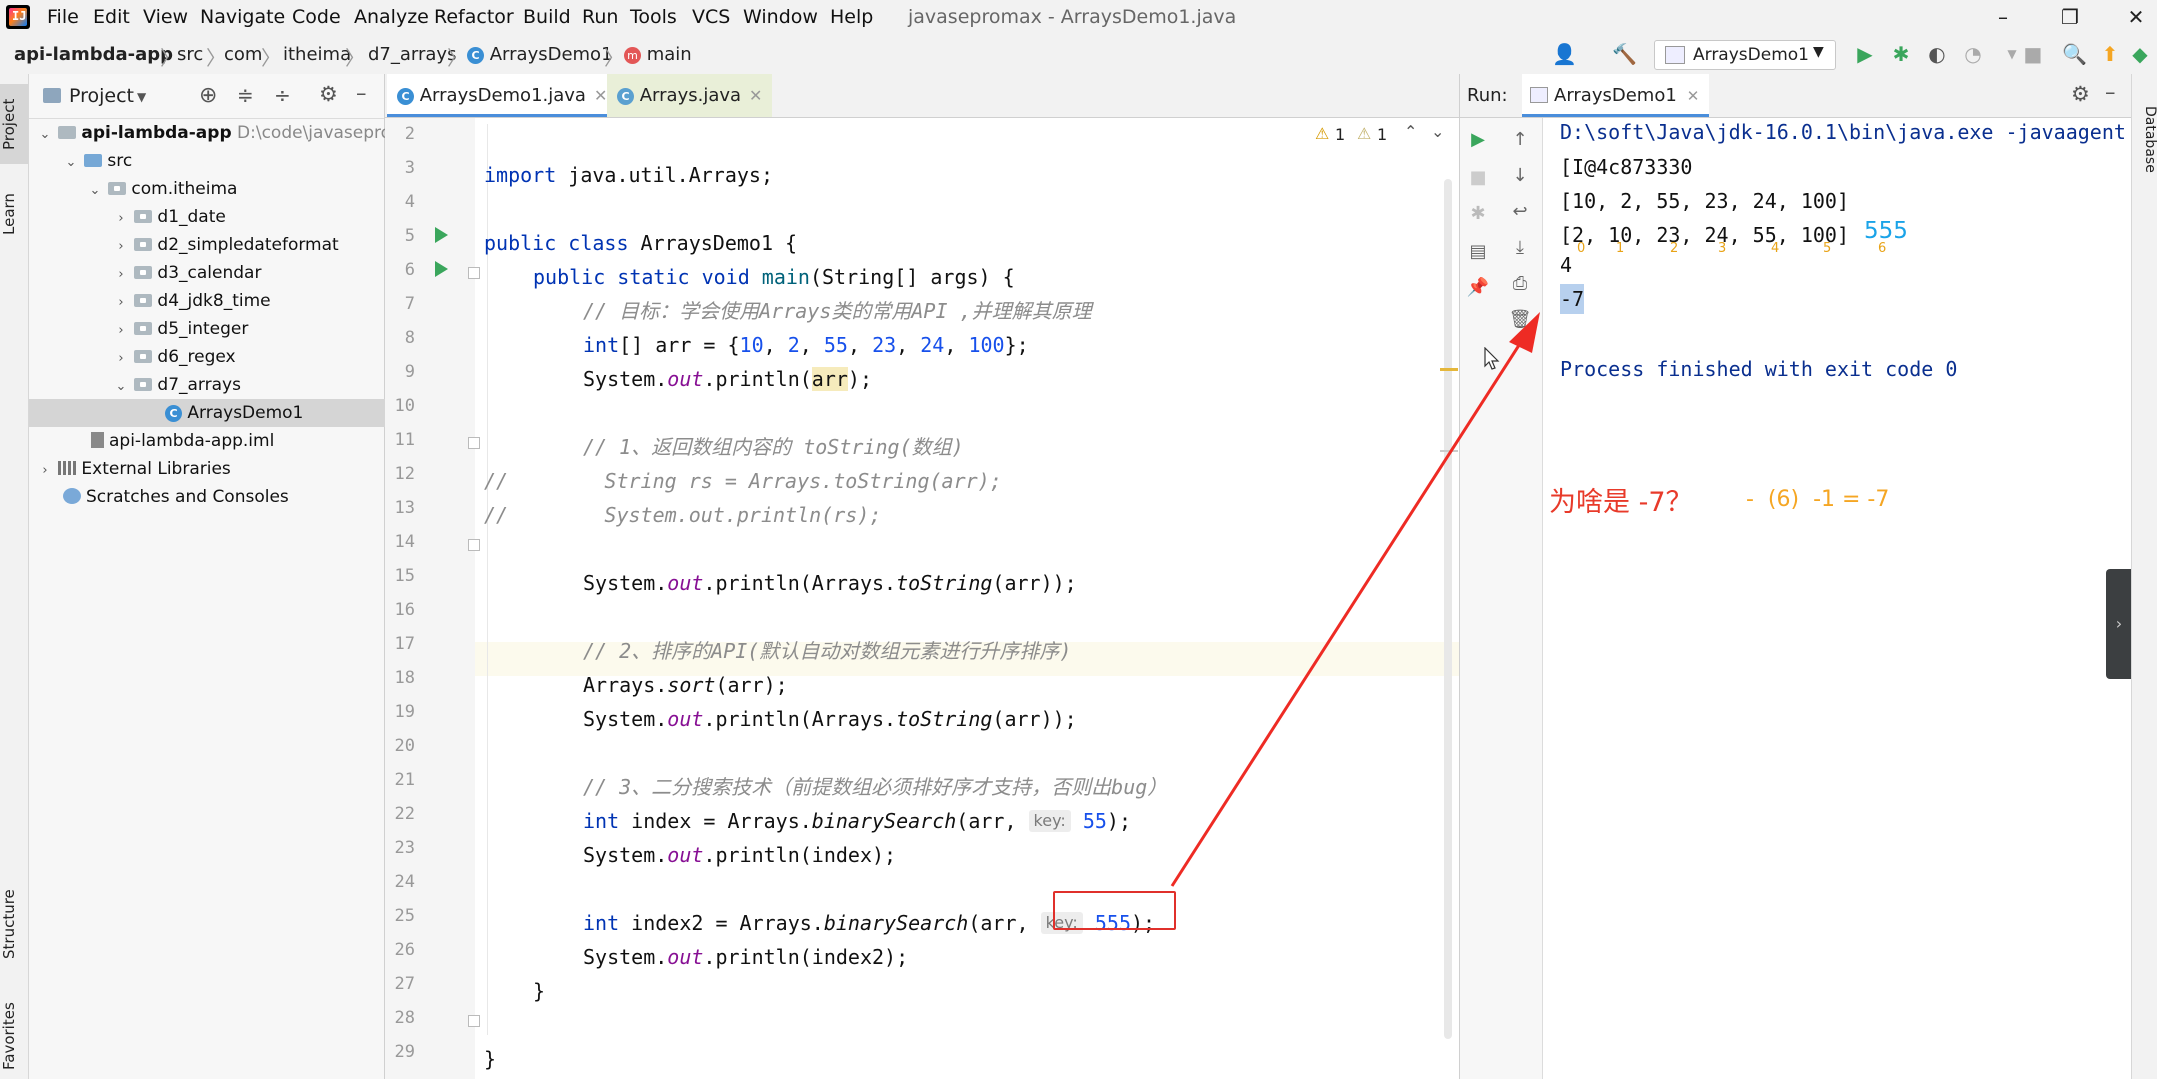  Describe the element at coordinates (1410, 131) in the screenshot. I see `chevron-up-icon: ⌃` at that location.